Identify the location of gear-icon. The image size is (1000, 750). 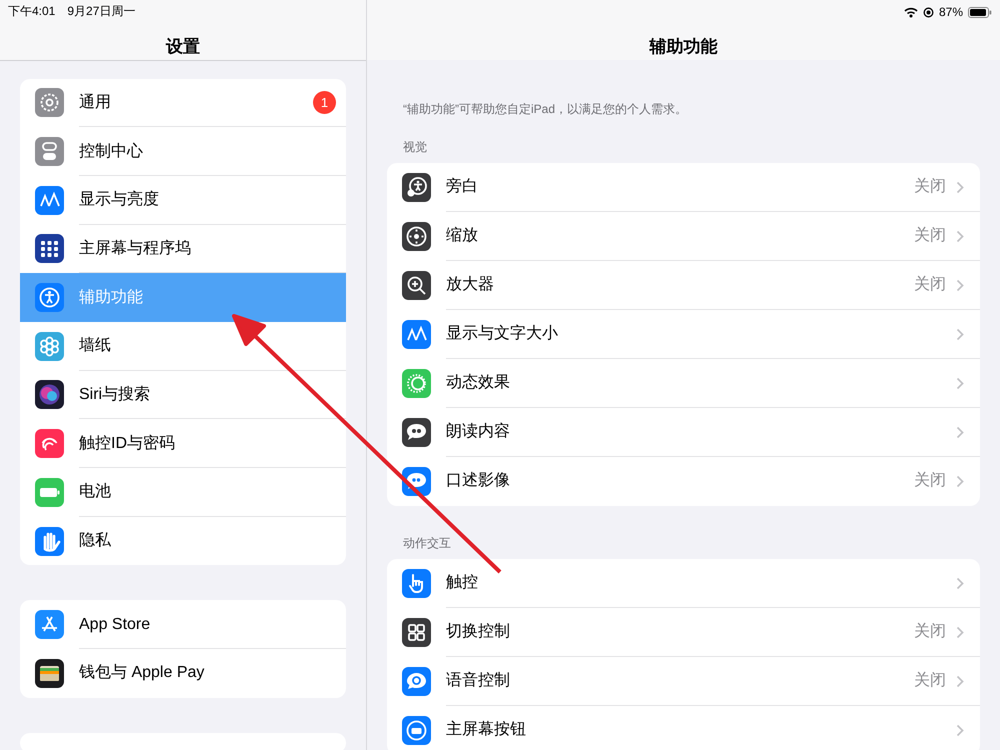
(49, 103).